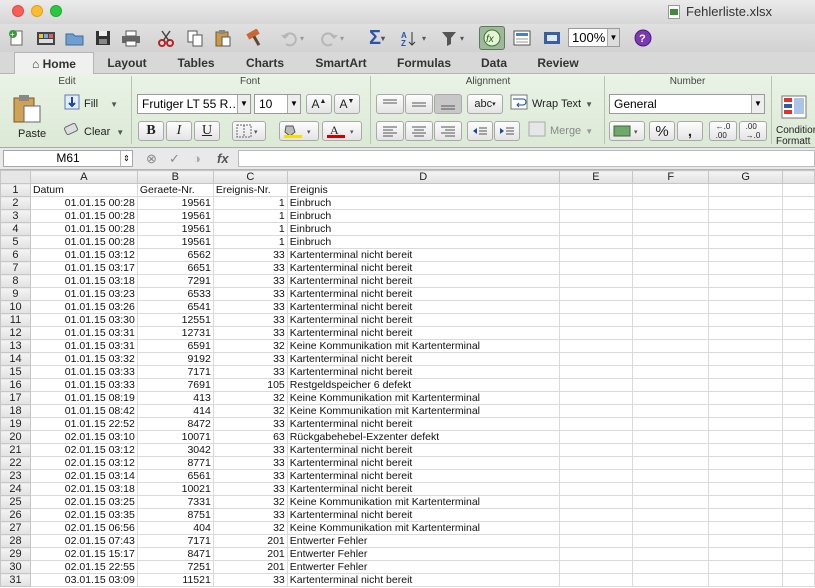 Image resolution: width=815 pixels, height=588 pixels. What do you see at coordinates (723, 131) in the screenshot?
I see `increase-decimal-button: ←.0.00` at bounding box center [723, 131].